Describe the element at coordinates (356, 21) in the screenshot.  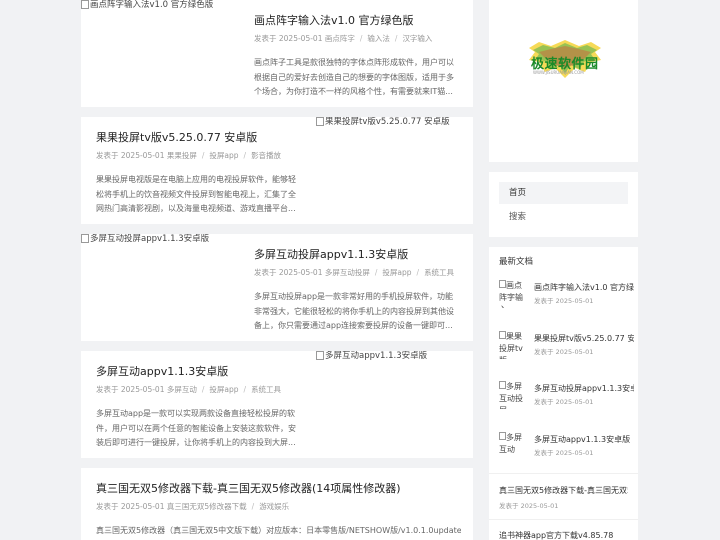
I see `post-title: 画点阵字输入法v1.0 官方绿色版` at that location.